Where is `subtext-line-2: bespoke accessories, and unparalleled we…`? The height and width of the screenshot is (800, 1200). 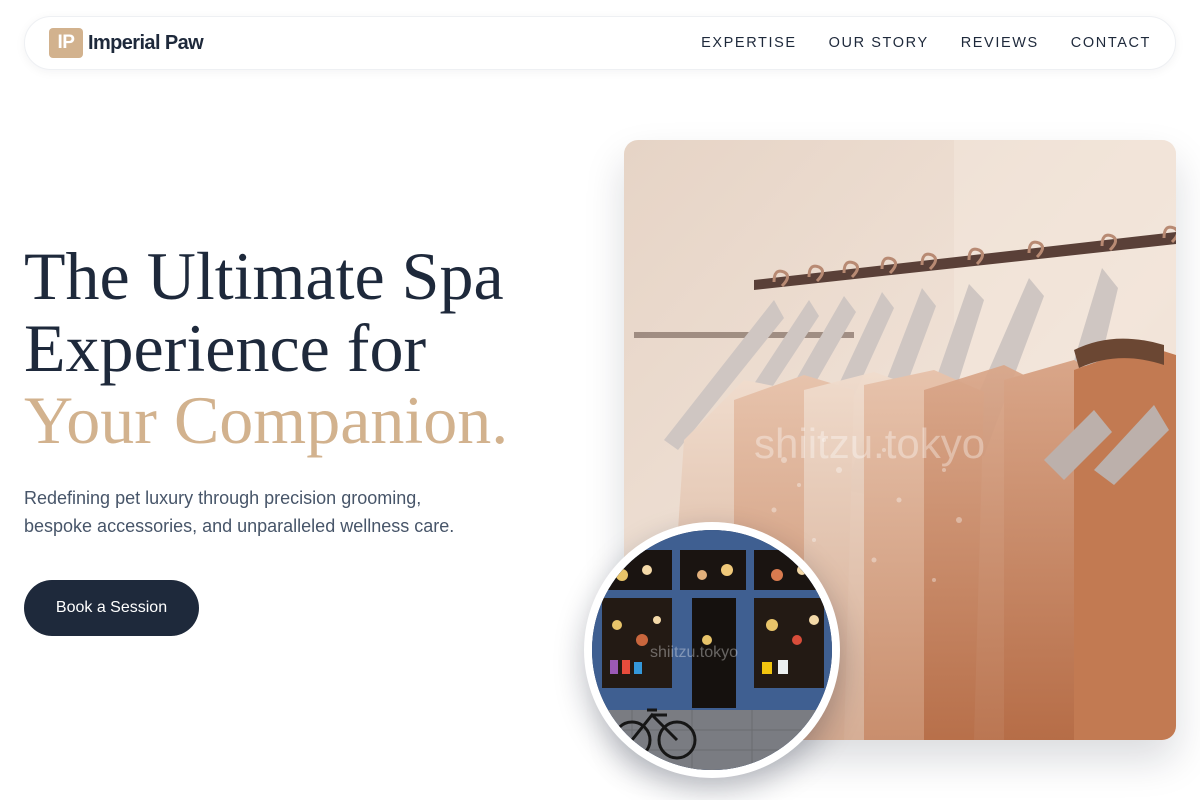 subtext-line-2: bespoke accessories, and unparalleled we… is located at coordinates (239, 526).